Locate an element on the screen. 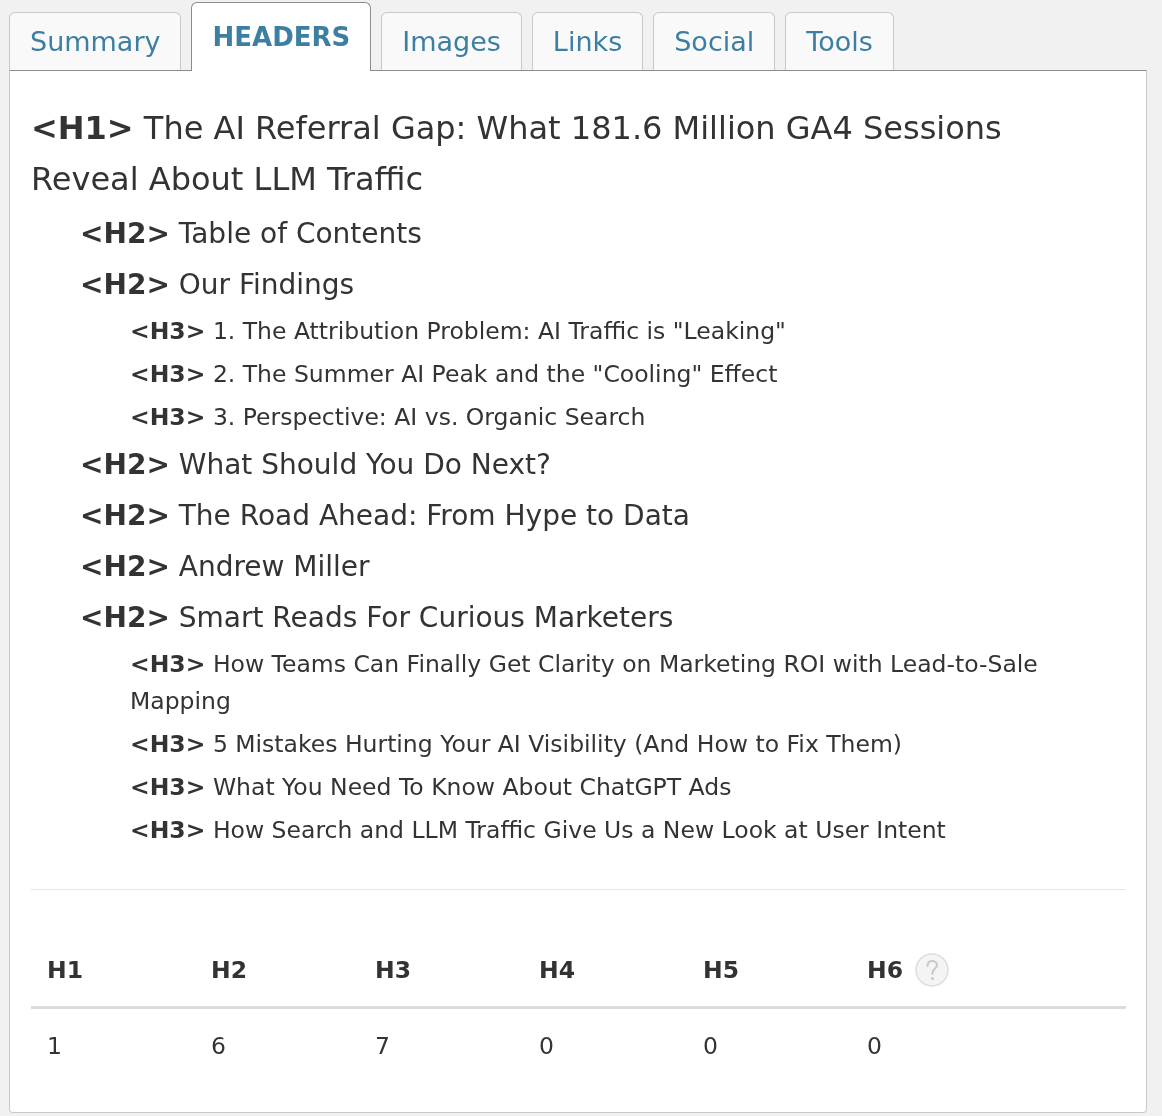 The height and width of the screenshot is (1116, 1162). heading-item: <H3> How Teams Can Finally Get Clarity on Marketing ROI with Lead-to-Sale Mapping is located at coordinates (584, 683).